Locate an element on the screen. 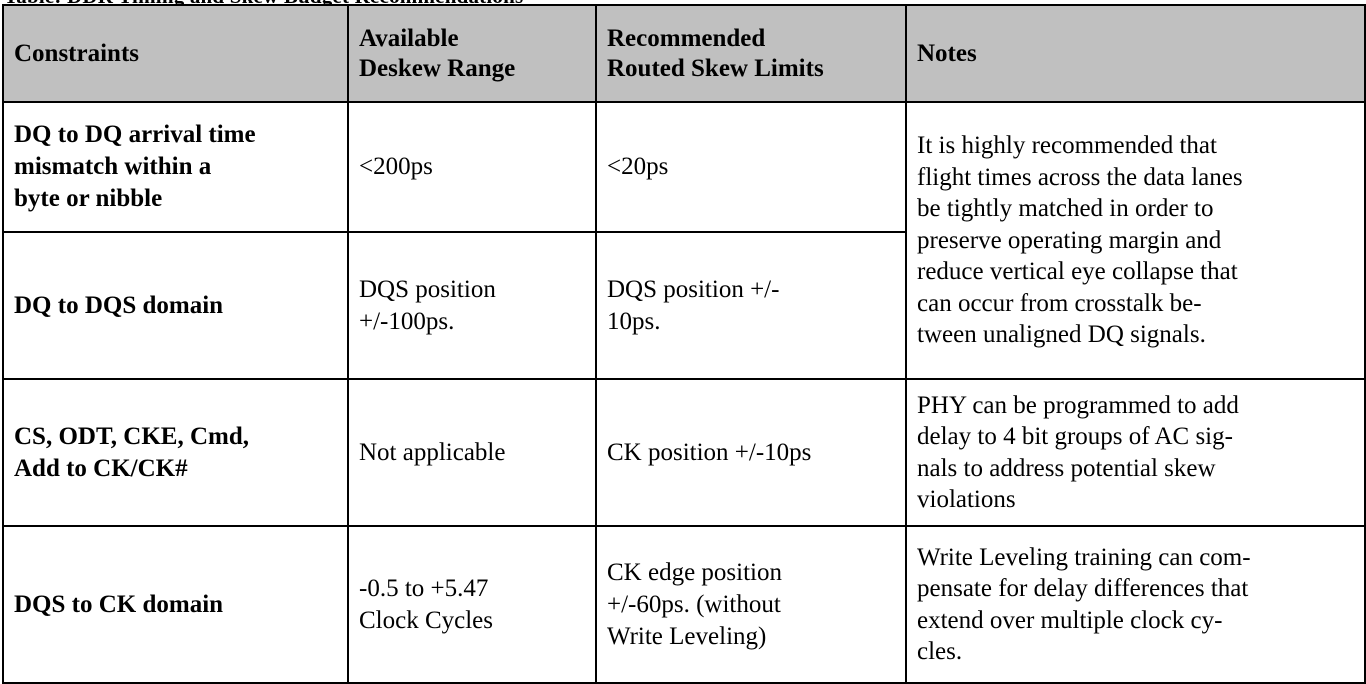 The height and width of the screenshot is (684, 1366). cell-line: violations is located at coordinates (966, 499).